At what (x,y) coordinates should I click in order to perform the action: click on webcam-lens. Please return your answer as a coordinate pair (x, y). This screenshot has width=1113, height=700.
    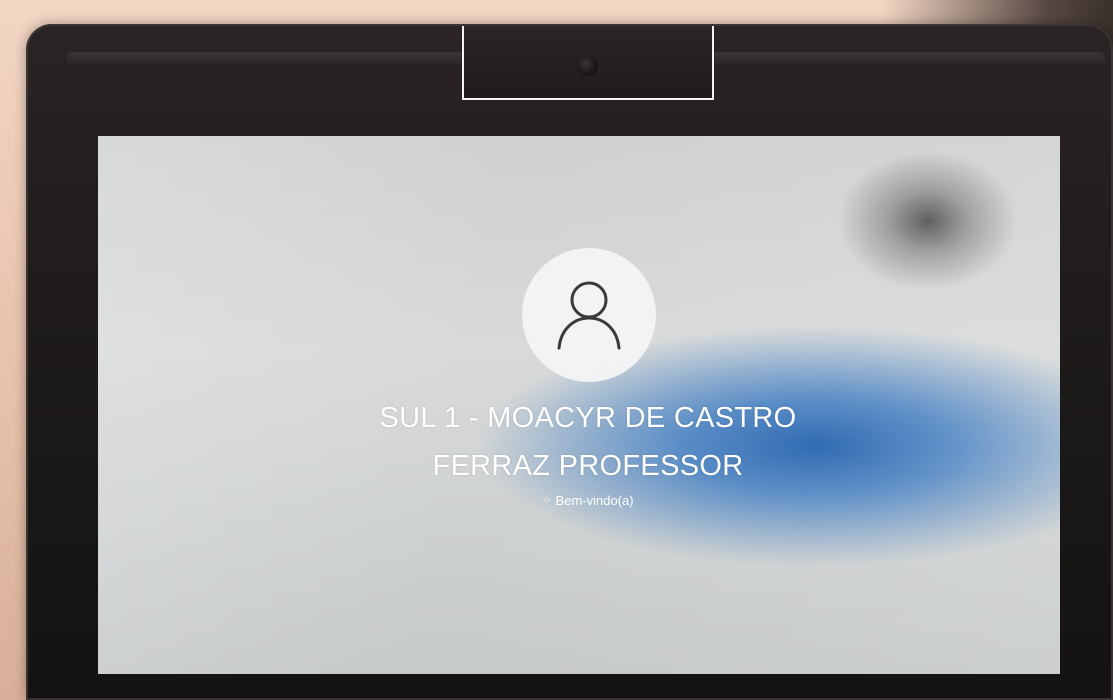
    Looking at the image, I should click on (588, 66).